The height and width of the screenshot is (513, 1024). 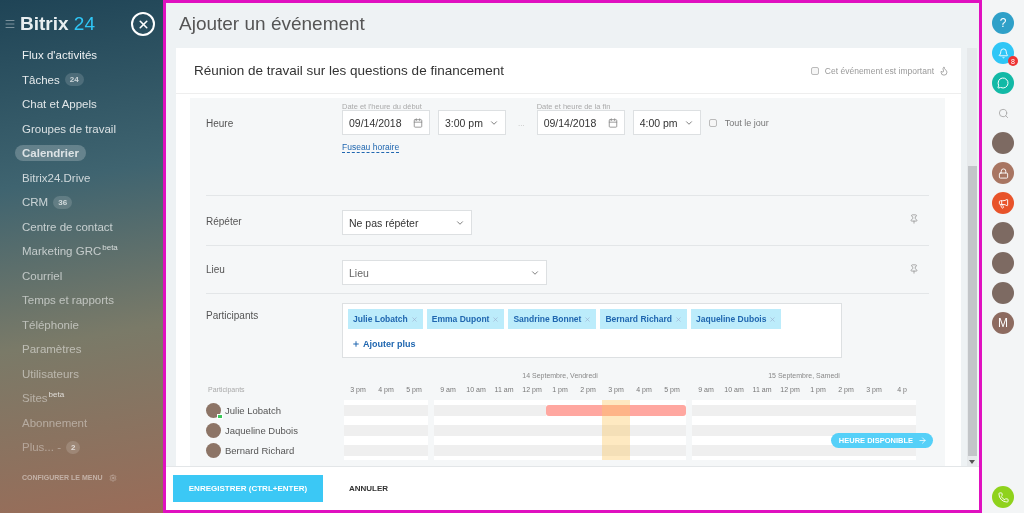 I want to click on participant-tag: Bernard Richard, so click(x=644, y=319).